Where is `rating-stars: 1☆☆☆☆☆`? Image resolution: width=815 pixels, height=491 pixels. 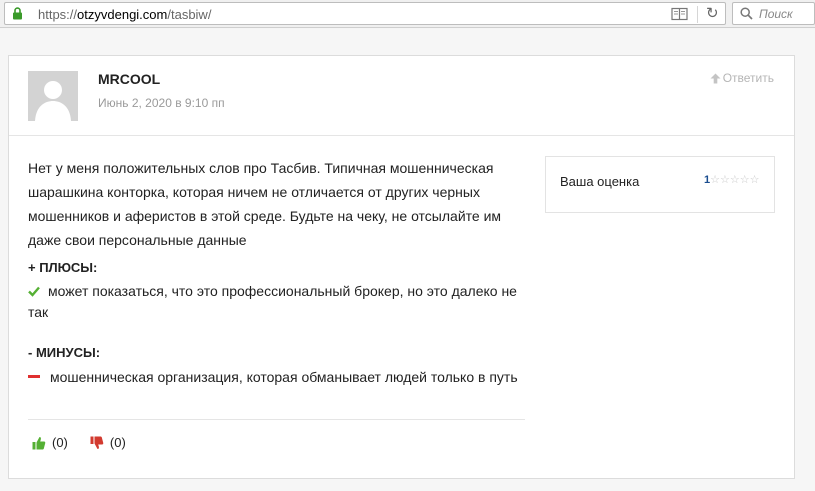 rating-stars: 1☆☆☆☆☆ is located at coordinates (732, 179).